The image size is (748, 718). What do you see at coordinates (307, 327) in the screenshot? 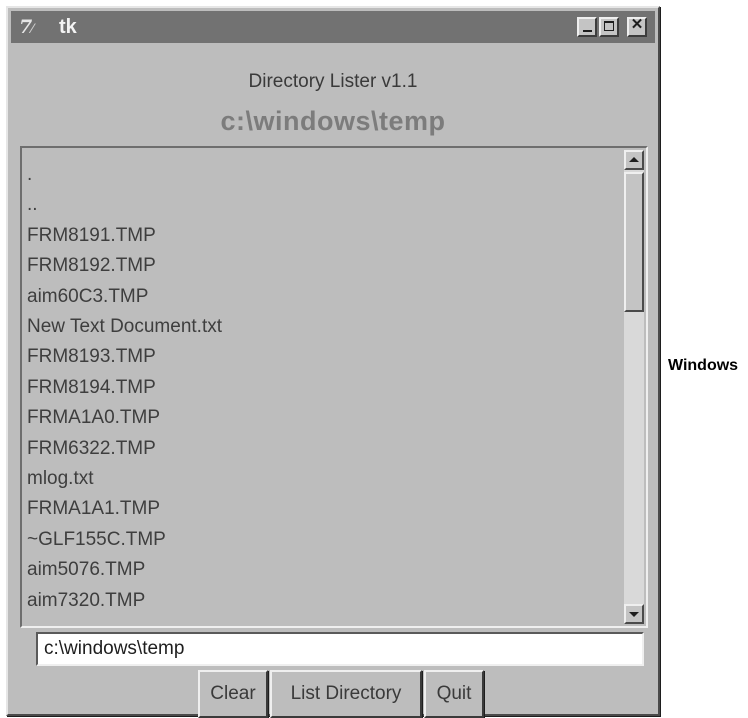
I see `file-list-item: New Text Document.txt` at bounding box center [307, 327].